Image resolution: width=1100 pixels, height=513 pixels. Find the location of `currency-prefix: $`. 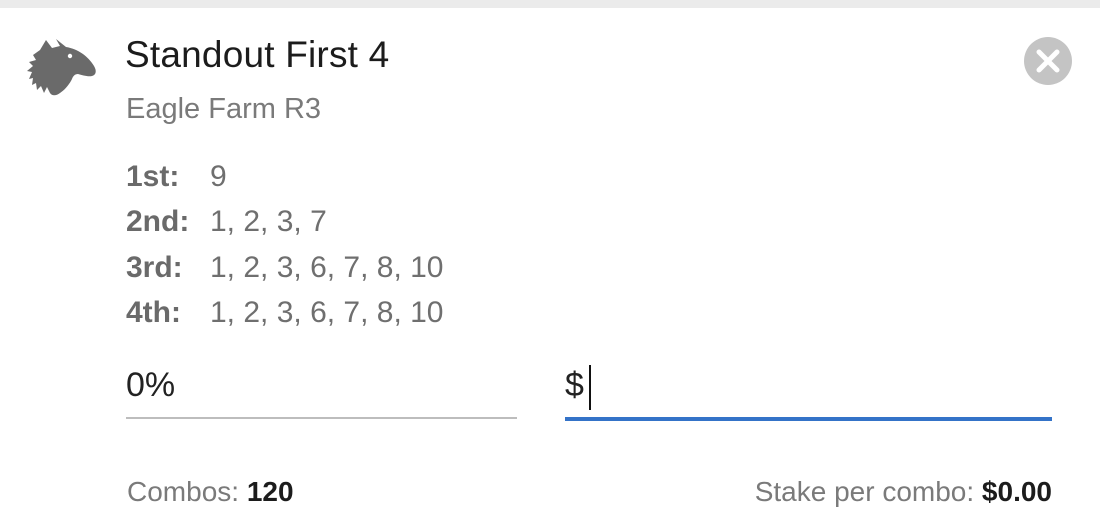

currency-prefix: $ is located at coordinates (574, 385).